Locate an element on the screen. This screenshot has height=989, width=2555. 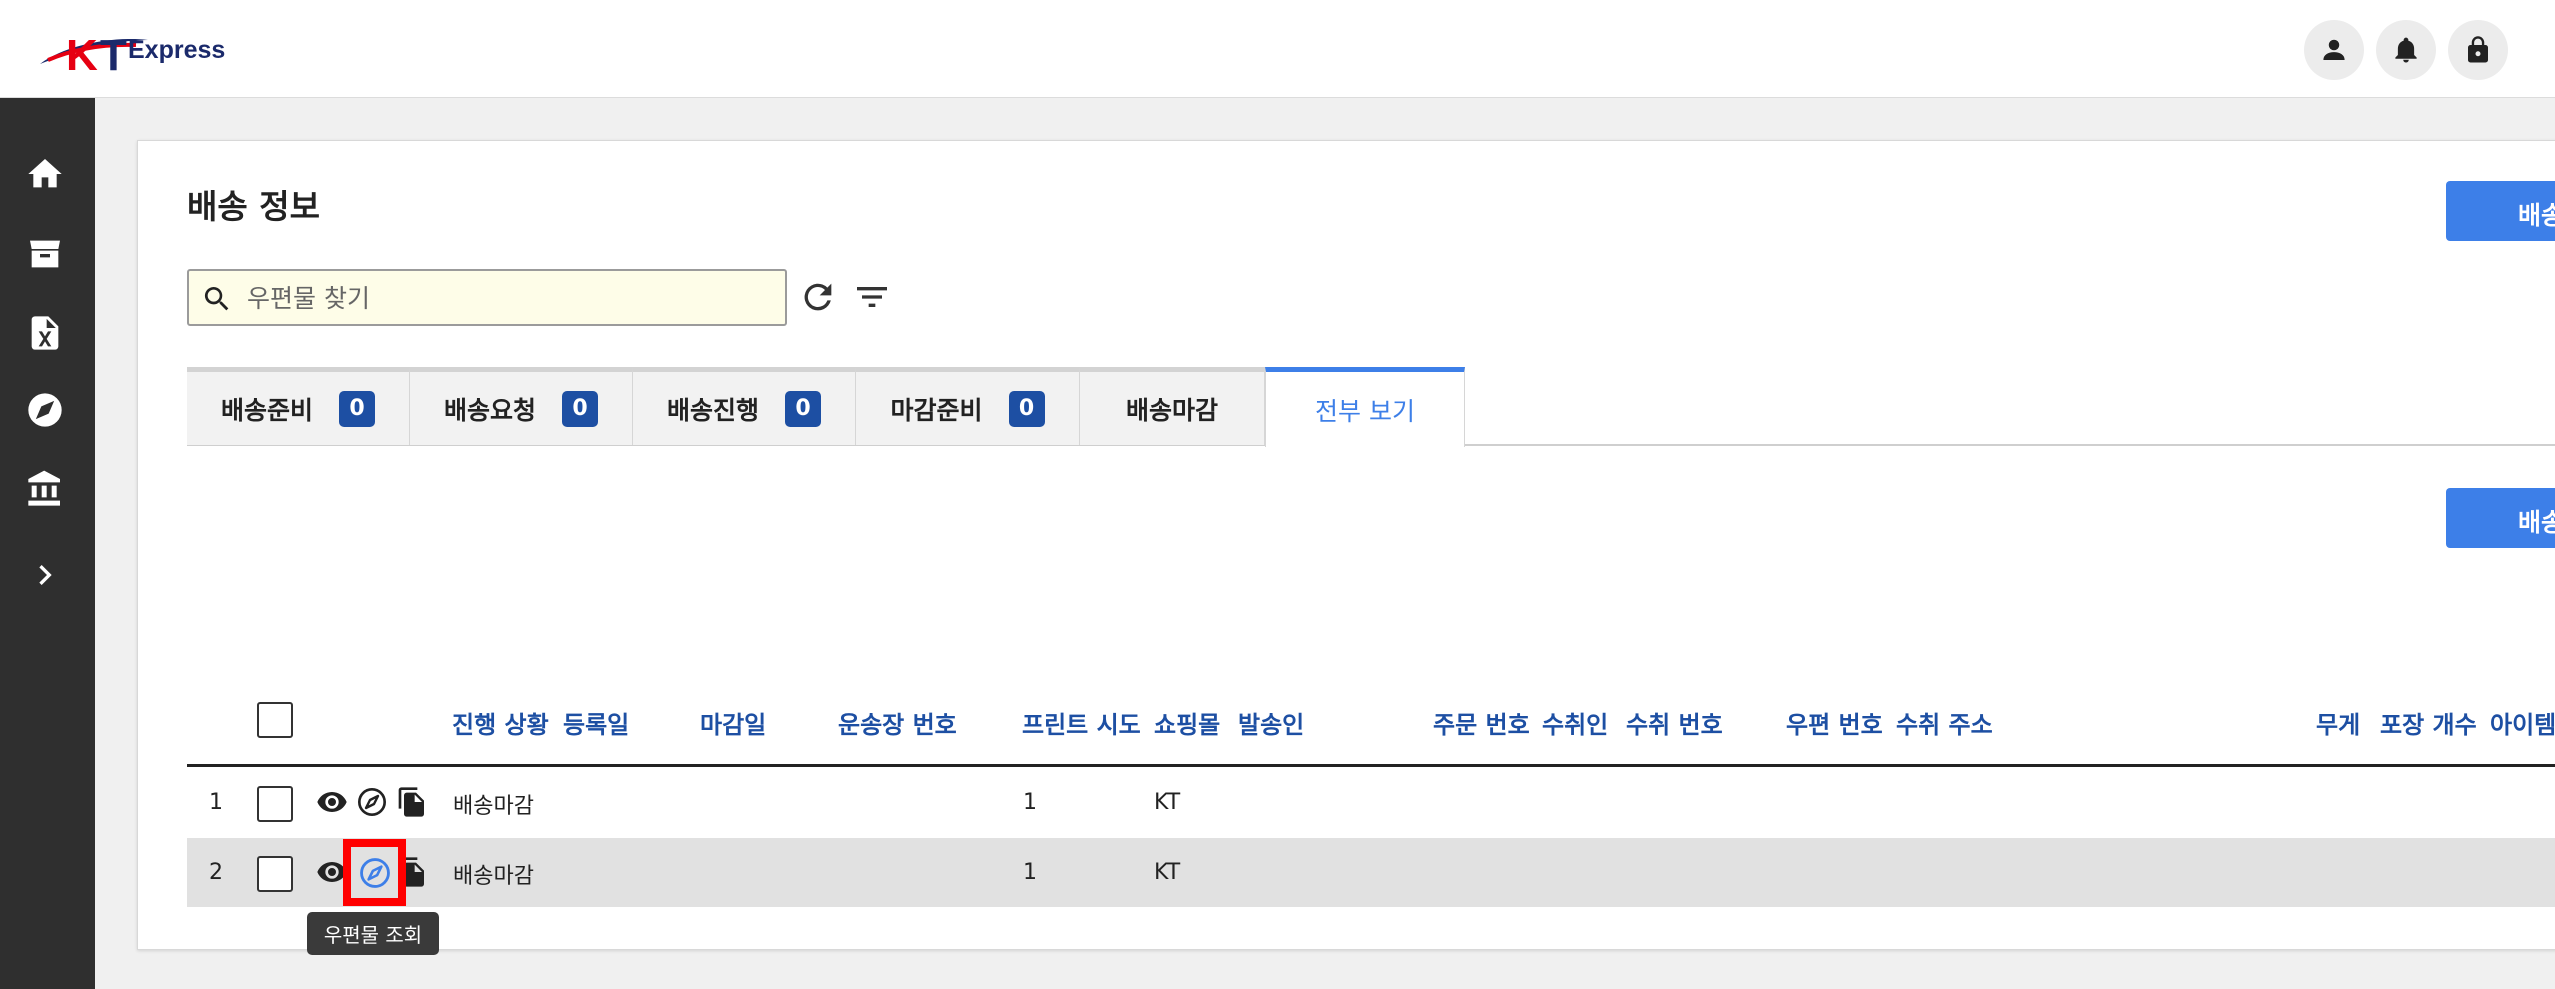
sidebar-item-home is located at coordinates (45, 174).